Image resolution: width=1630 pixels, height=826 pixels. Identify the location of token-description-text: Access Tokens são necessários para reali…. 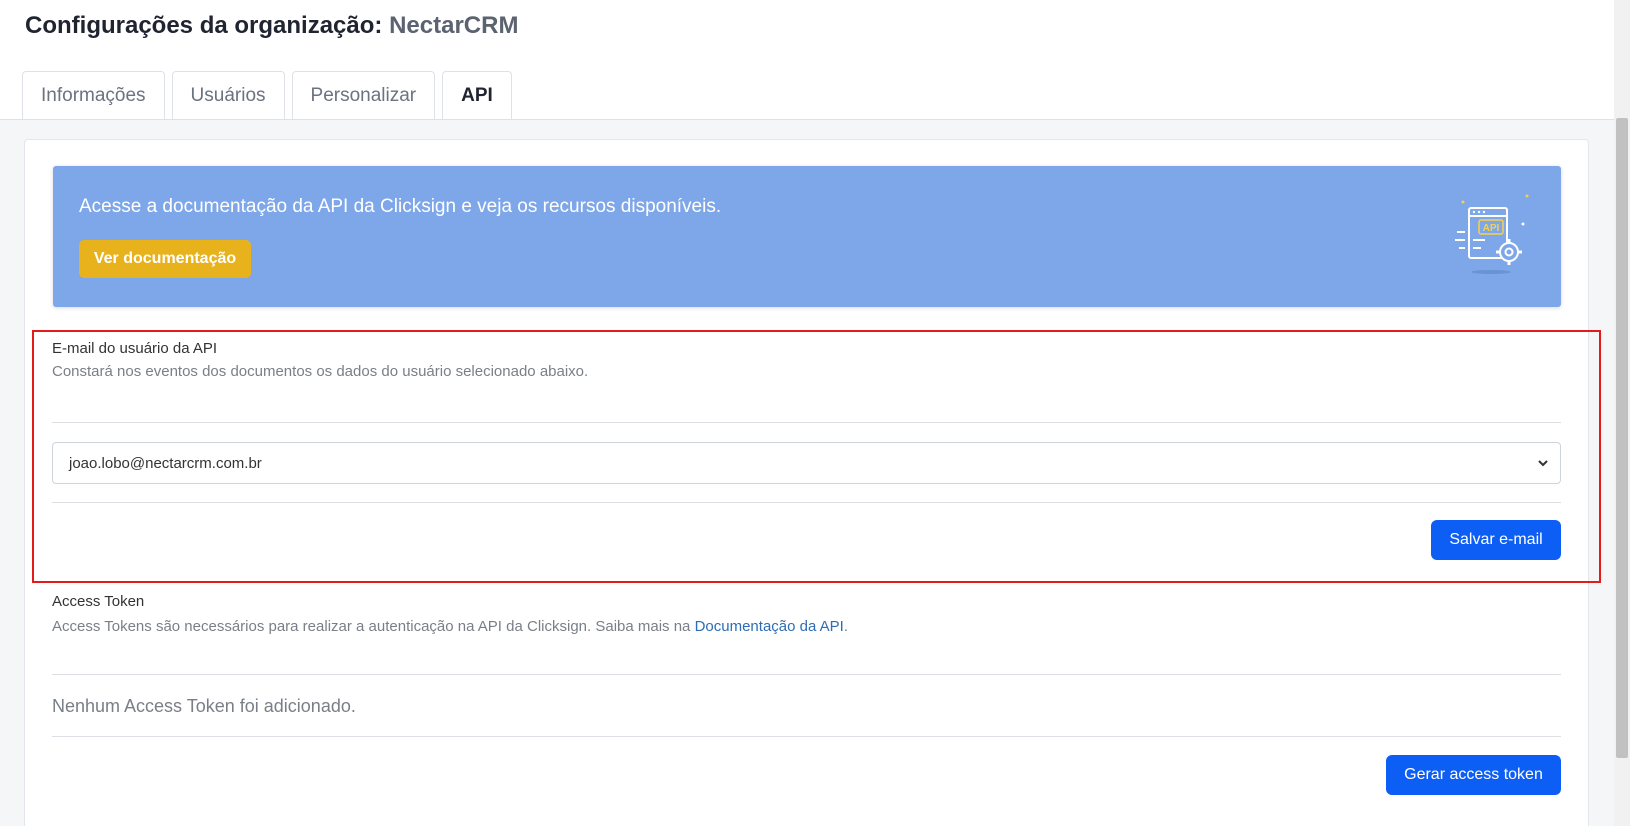
(371, 626).